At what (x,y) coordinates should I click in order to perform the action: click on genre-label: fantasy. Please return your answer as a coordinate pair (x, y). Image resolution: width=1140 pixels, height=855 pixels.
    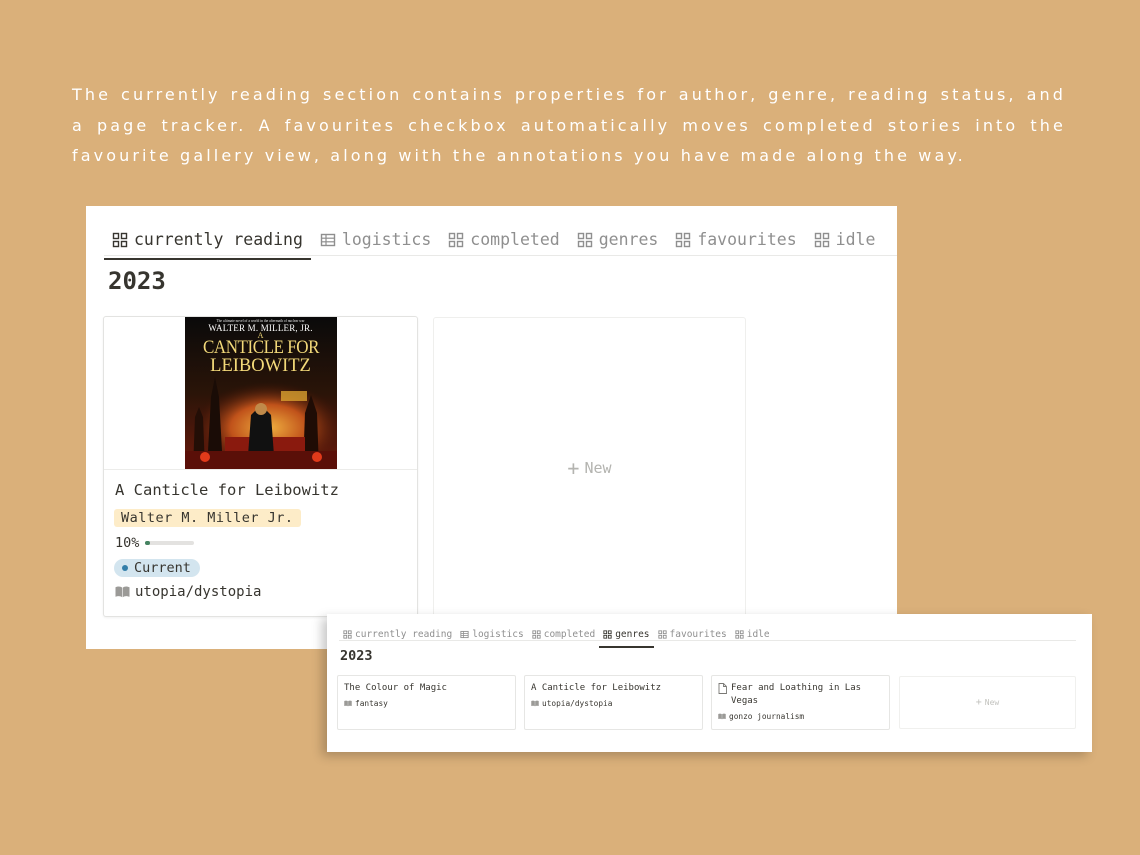
    Looking at the image, I should click on (371, 703).